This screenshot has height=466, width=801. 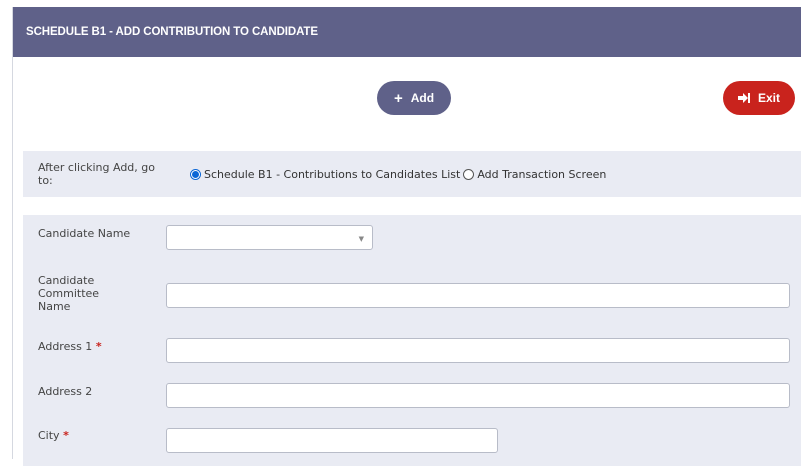 I want to click on candidate-name-label: Candidate Name, so click(x=84, y=233).